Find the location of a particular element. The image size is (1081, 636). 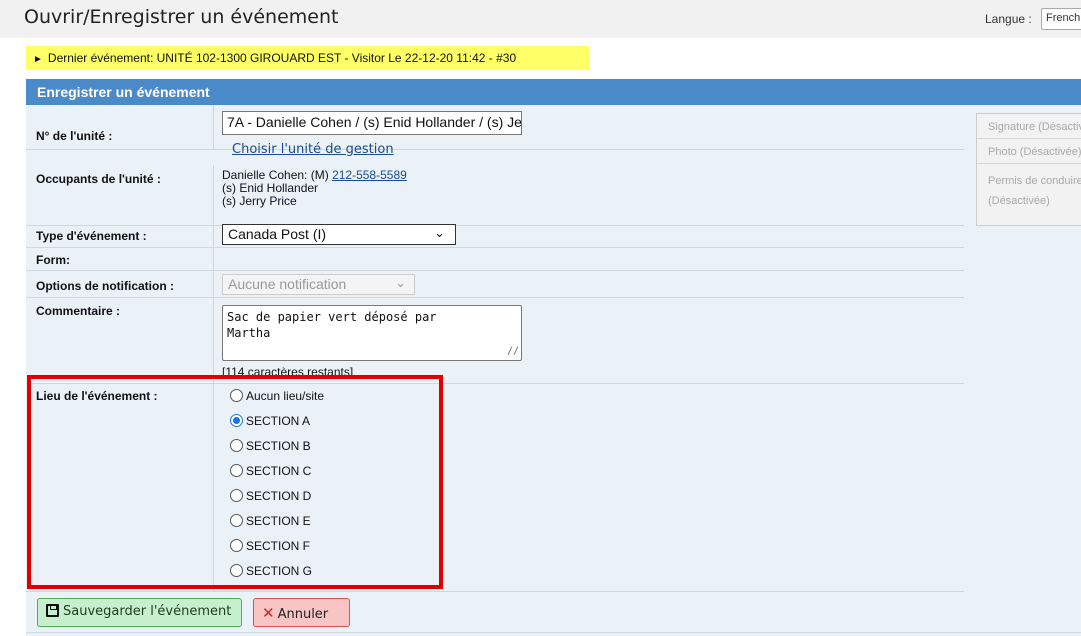

location-option-label: SECTION B is located at coordinates (278, 446).